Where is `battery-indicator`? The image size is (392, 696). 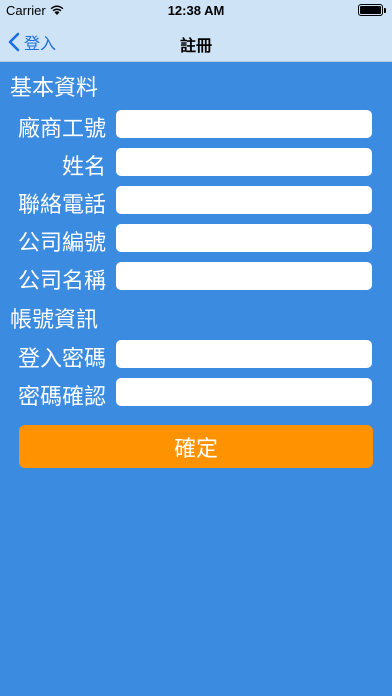 battery-indicator is located at coordinates (372, 10).